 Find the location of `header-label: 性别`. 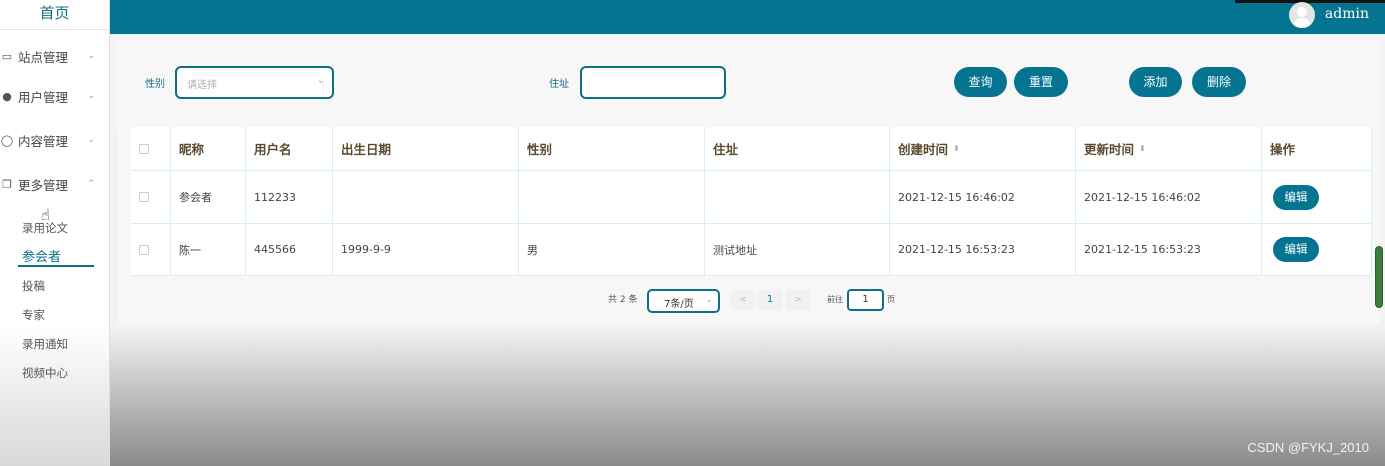

header-label: 性别 is located at coordinates (540, 149).